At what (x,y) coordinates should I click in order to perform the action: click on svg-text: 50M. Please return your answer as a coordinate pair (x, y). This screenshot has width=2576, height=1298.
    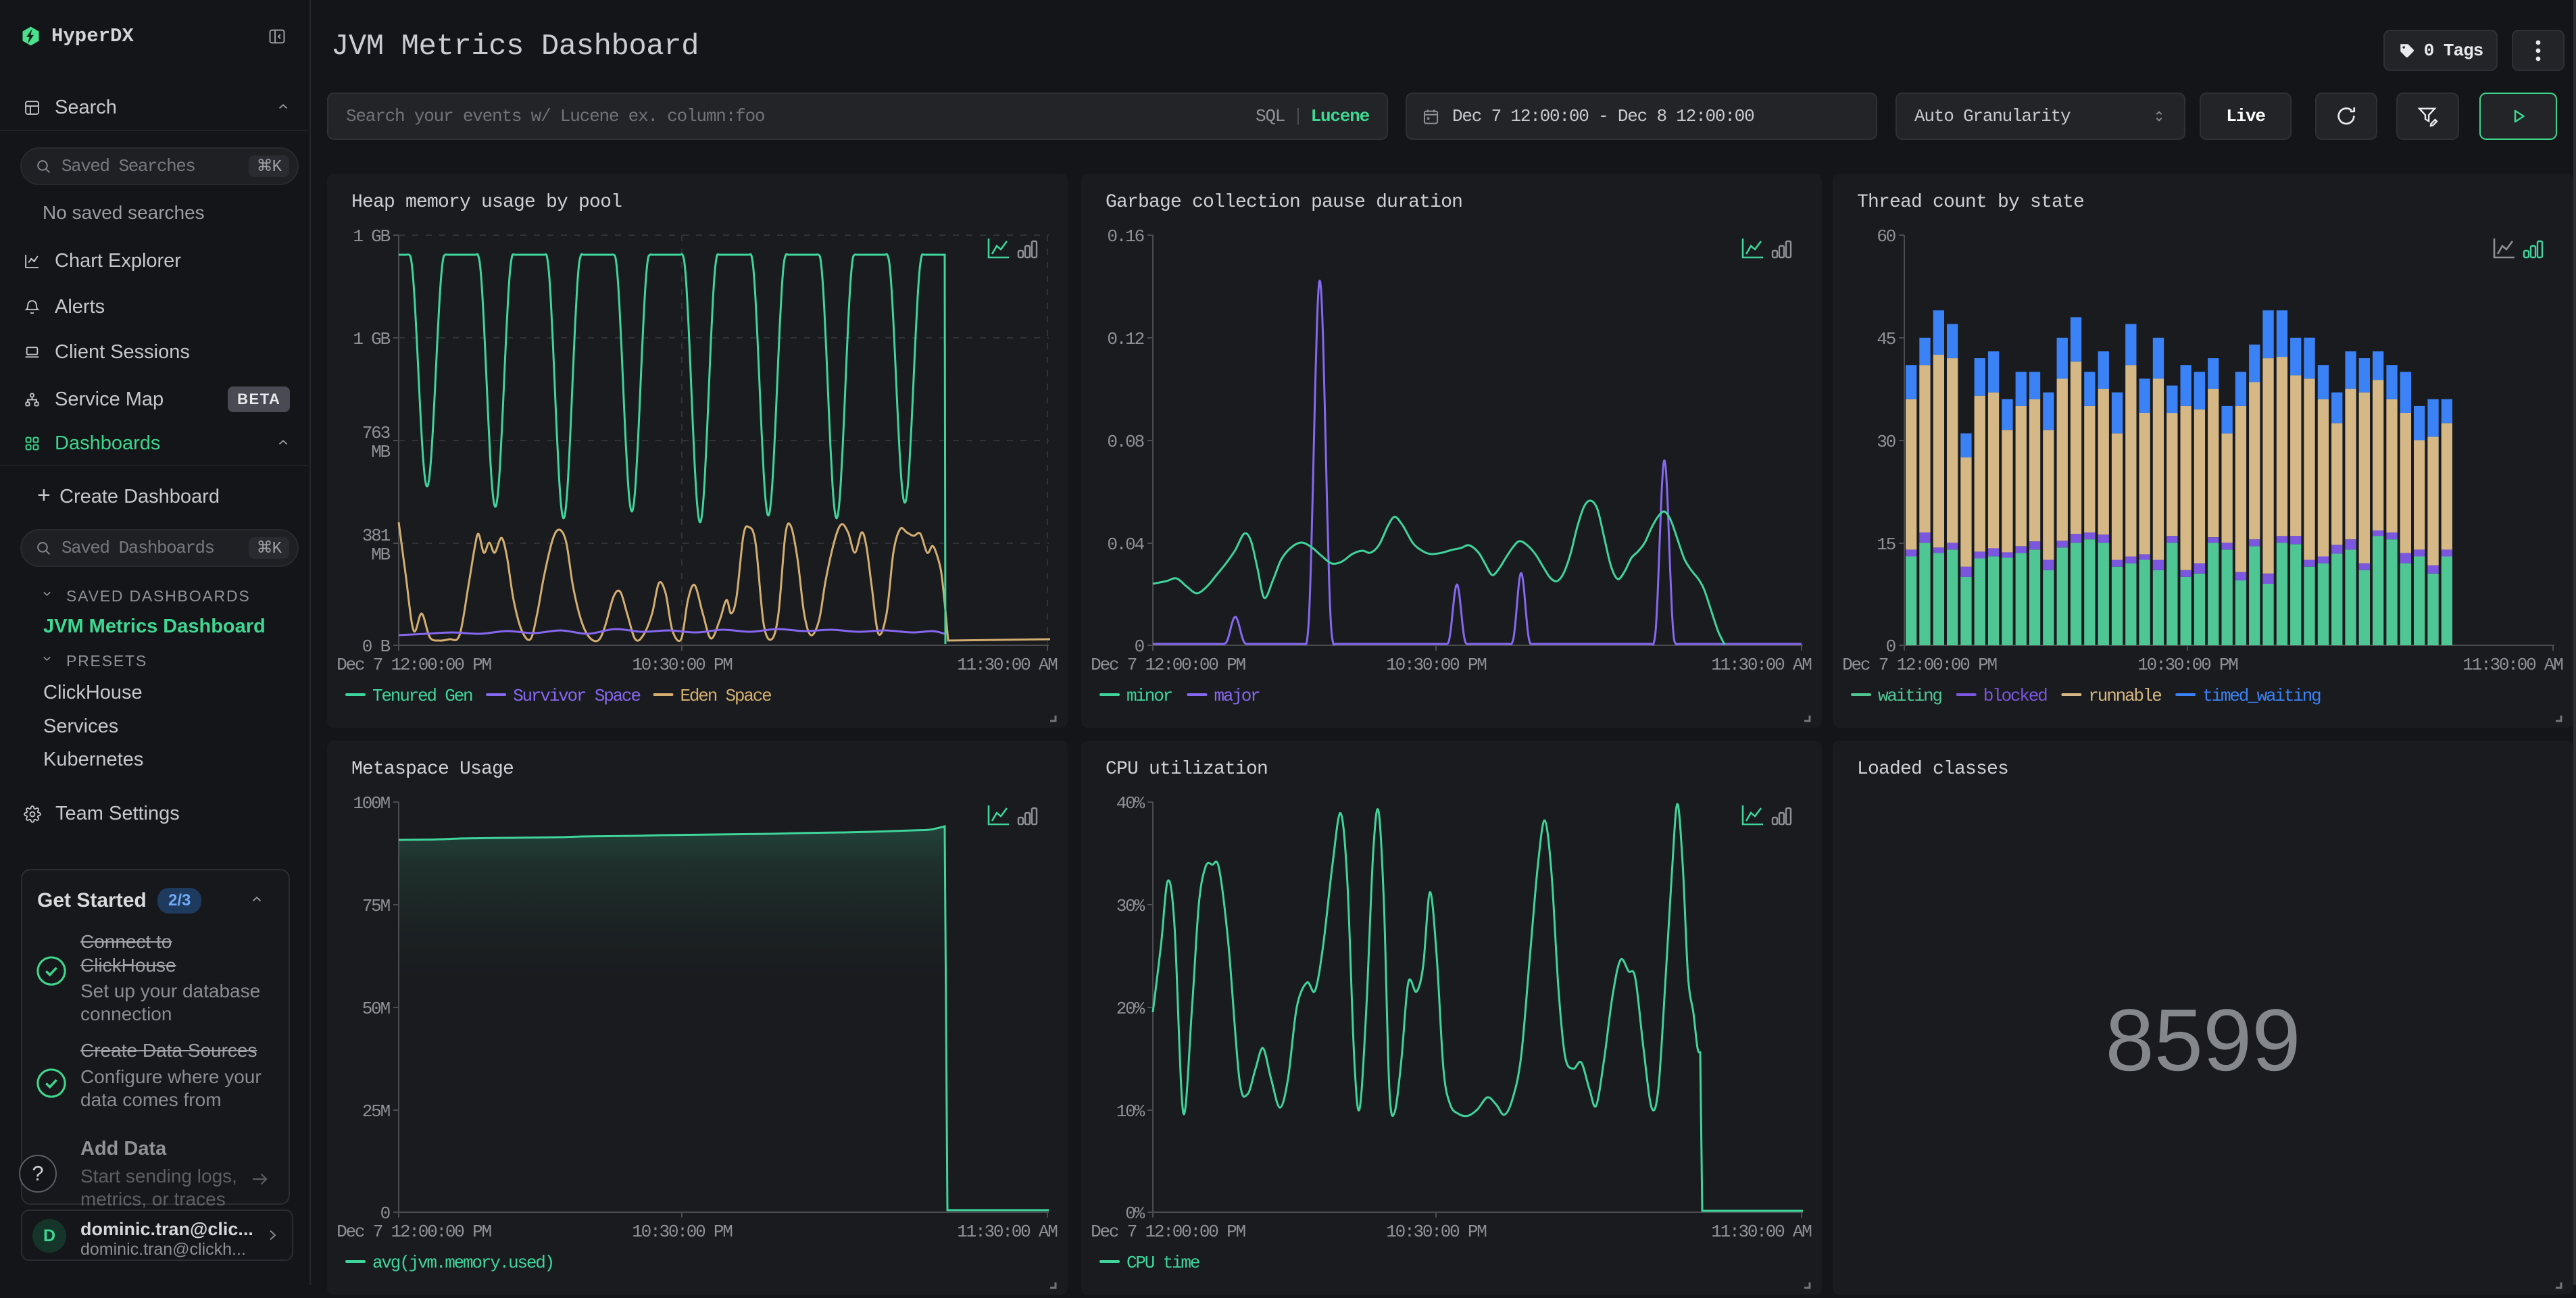
    Looking at the image, I should click on (376, 1009).